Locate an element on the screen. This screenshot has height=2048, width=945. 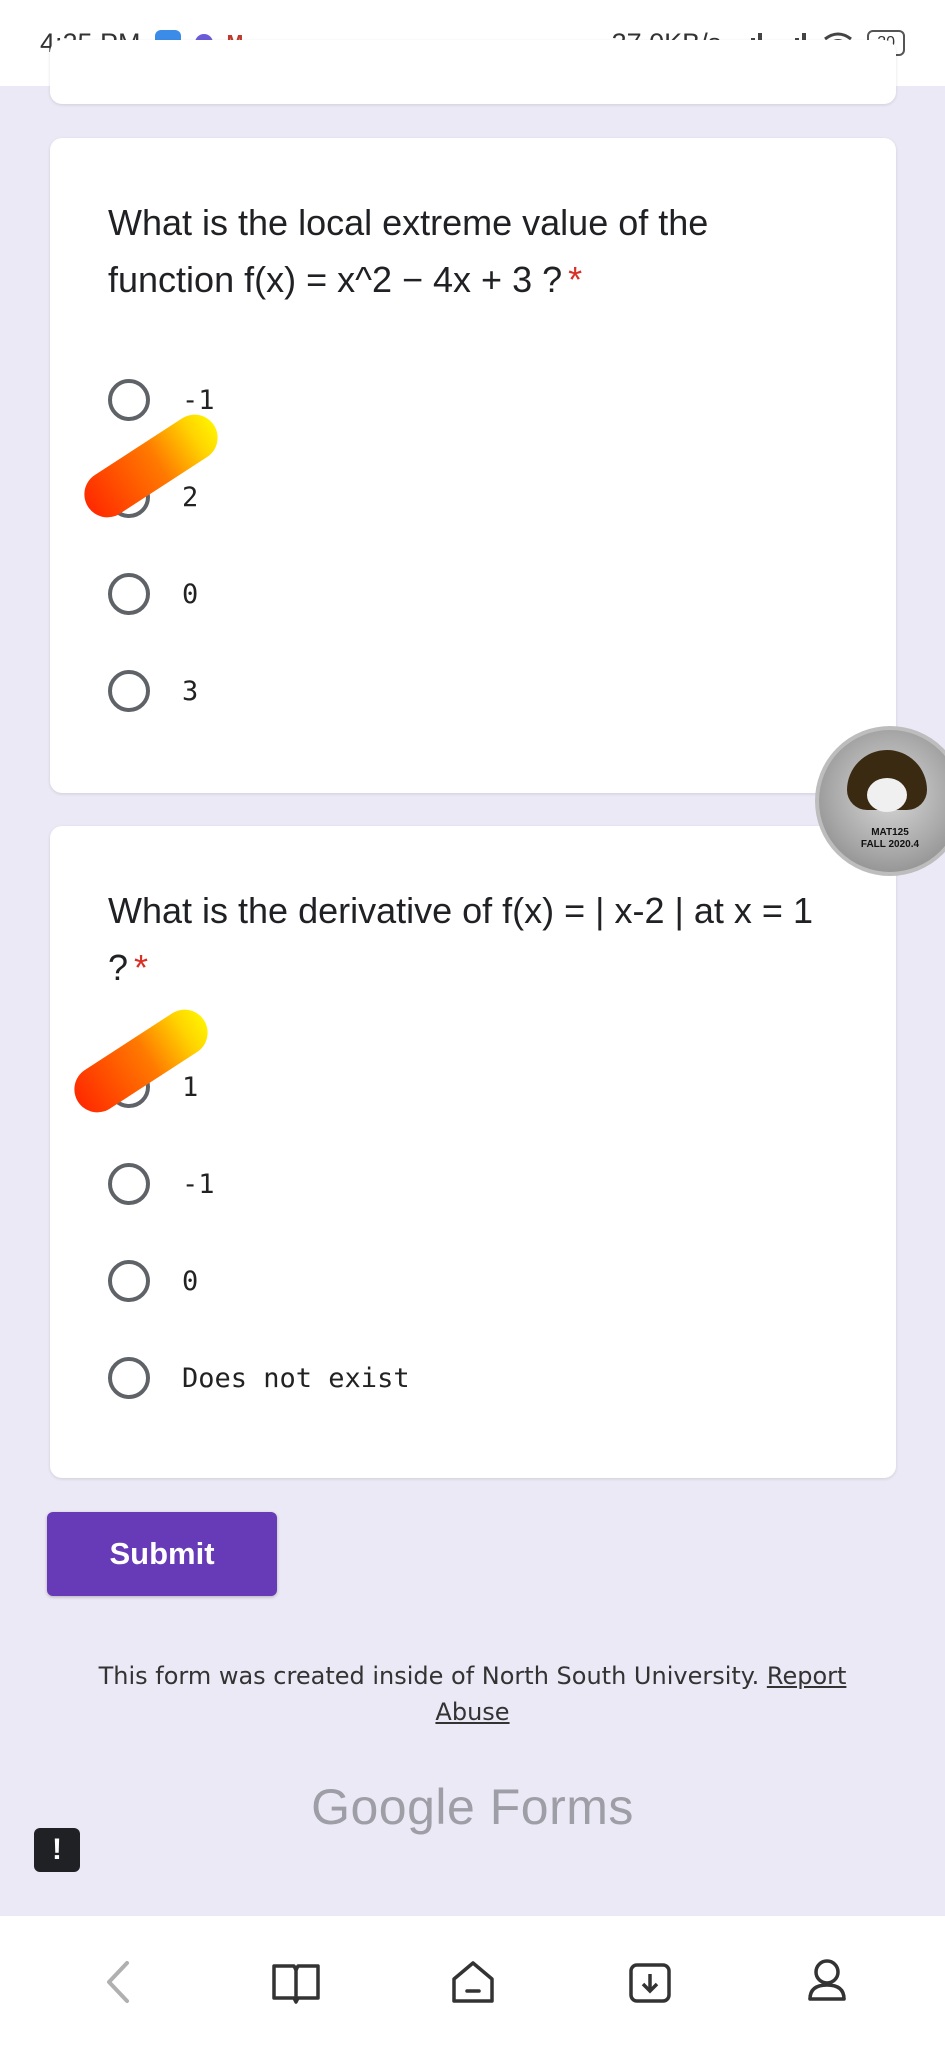
option-label: 1 is located at coordinates (190, 1087).